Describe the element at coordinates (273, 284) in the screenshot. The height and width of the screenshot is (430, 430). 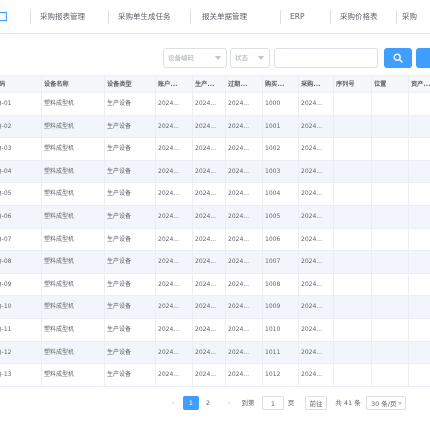
I see `table-cell: 1008` at that location.